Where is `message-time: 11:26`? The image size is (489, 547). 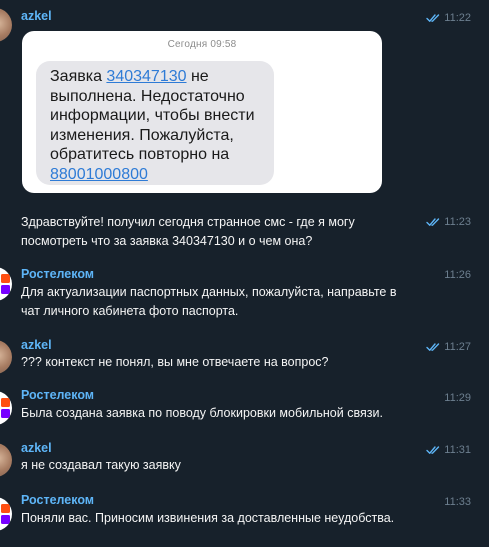
message-time: 11:26 is located at coordinates (457, 275).